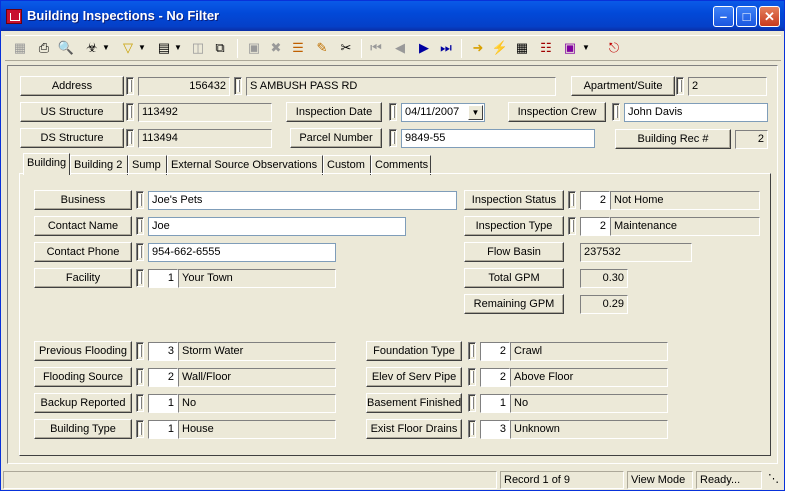 Image resolution: width=785 pixels, height=491 pixels. What do you see at coordinates (83, 252) in the screenshot?
I see `contact-phone-button: Contact Phone` at bounding box center [83, 252].